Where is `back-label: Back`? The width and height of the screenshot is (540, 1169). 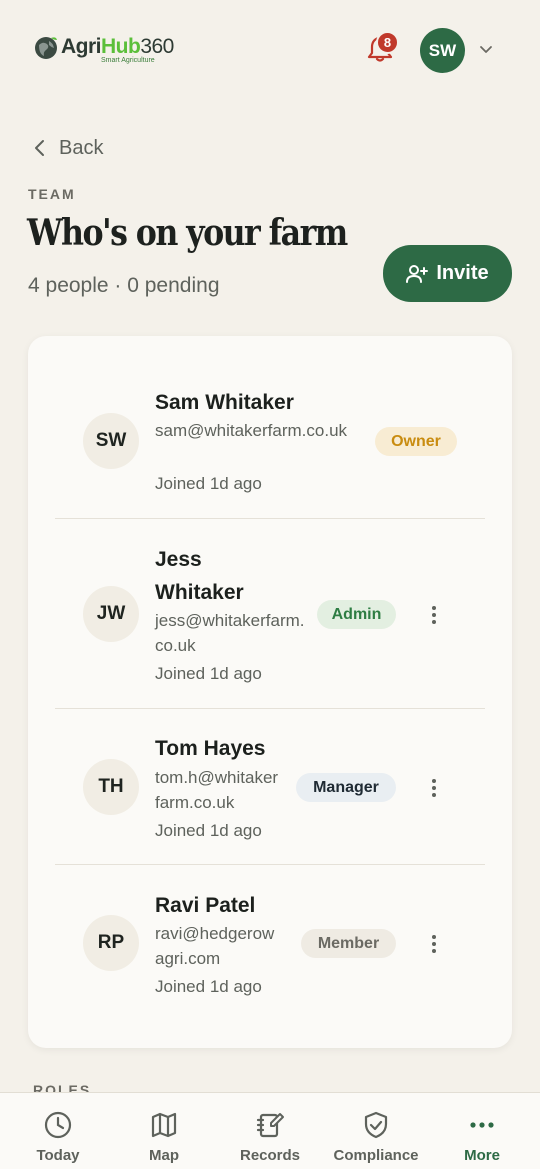
back-label: Back is located at coordinates (81, 147).